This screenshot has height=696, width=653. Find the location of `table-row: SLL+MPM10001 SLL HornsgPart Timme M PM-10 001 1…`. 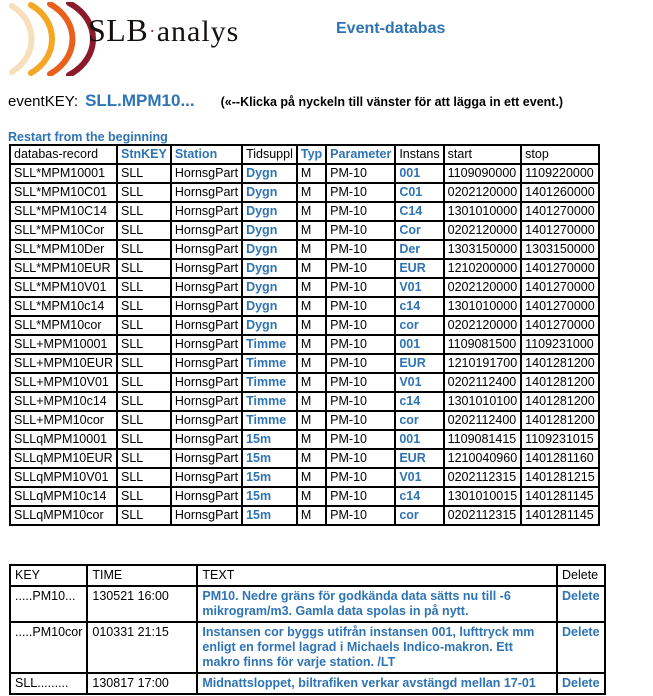

table-row: SLL+MPM10001 SLL HornsgPart Timme M PM-10 001 1… is located at coordinates (305, 344).